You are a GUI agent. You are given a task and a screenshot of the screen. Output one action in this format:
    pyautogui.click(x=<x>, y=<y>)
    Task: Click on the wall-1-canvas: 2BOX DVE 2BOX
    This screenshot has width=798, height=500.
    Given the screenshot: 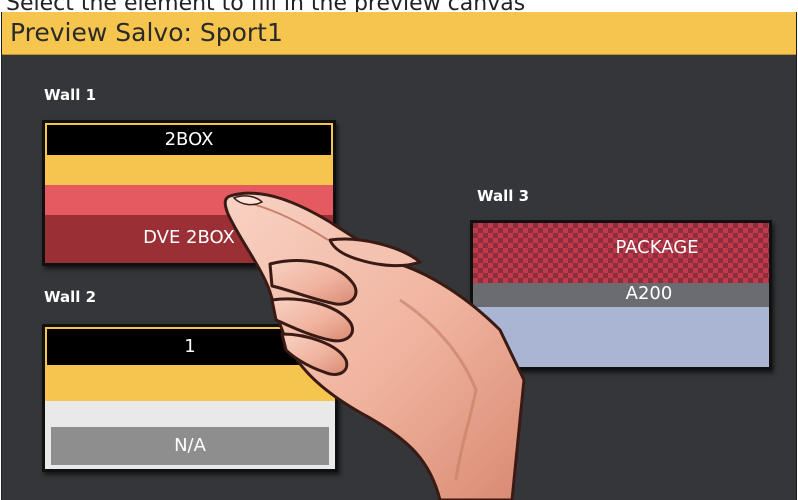 What is the action you would take?
    pyautogui.click(x=189, y=193)
    